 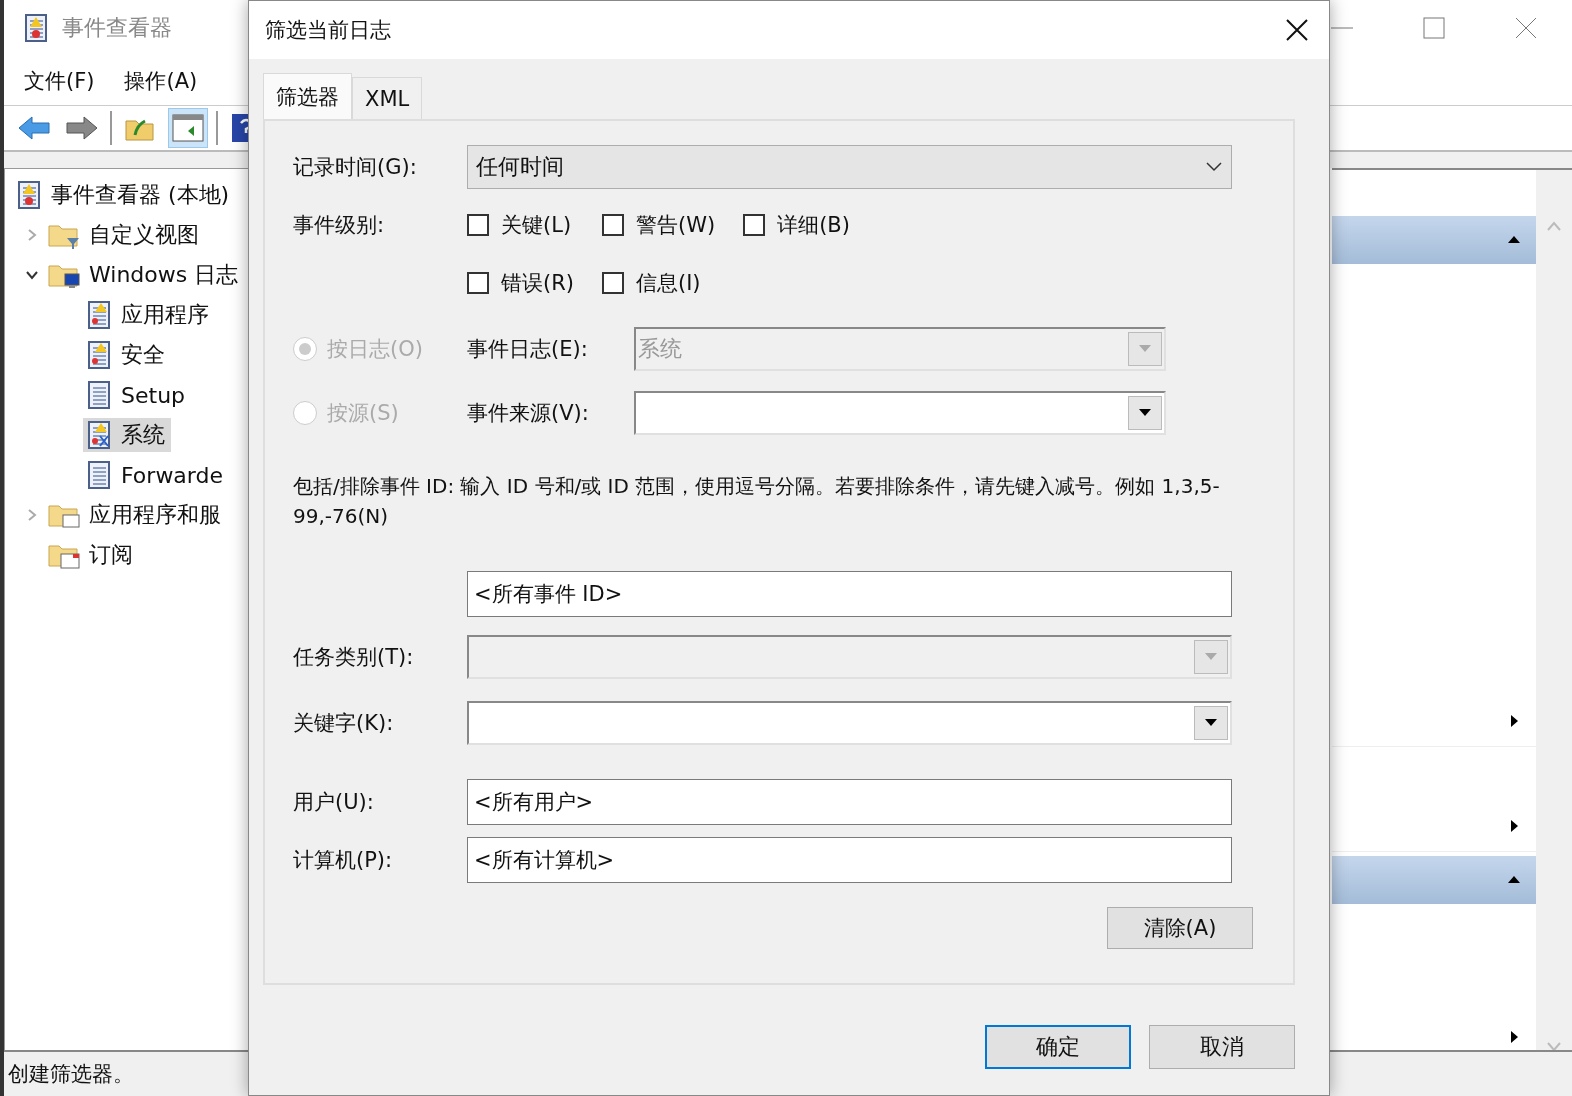 I want to click on tree-item: 安全, so click(x=127, y=355).